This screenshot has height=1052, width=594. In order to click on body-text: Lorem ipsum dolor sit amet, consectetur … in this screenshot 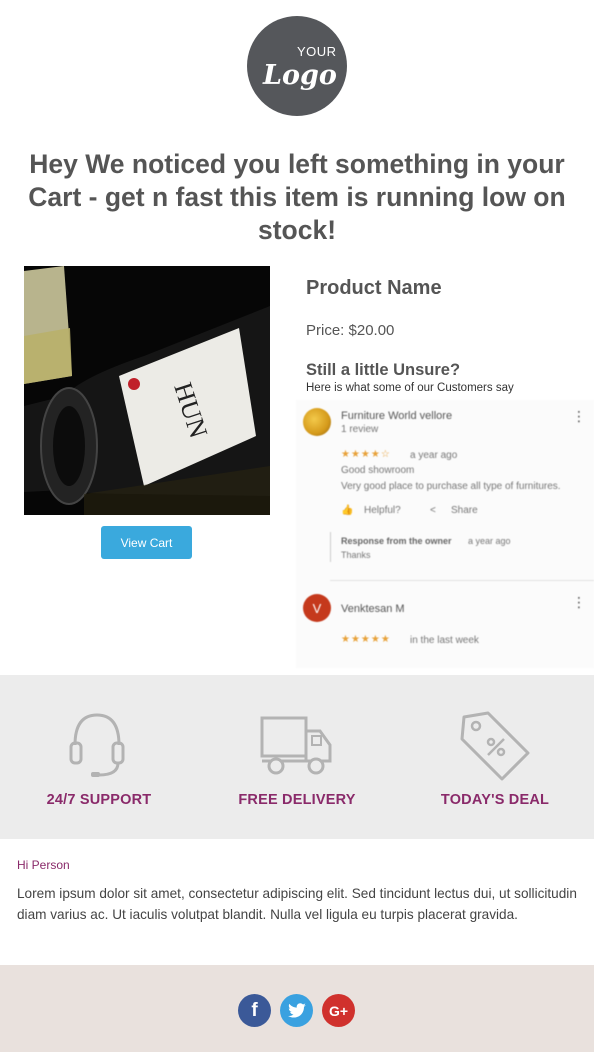, I will do `click(297, 904)`.